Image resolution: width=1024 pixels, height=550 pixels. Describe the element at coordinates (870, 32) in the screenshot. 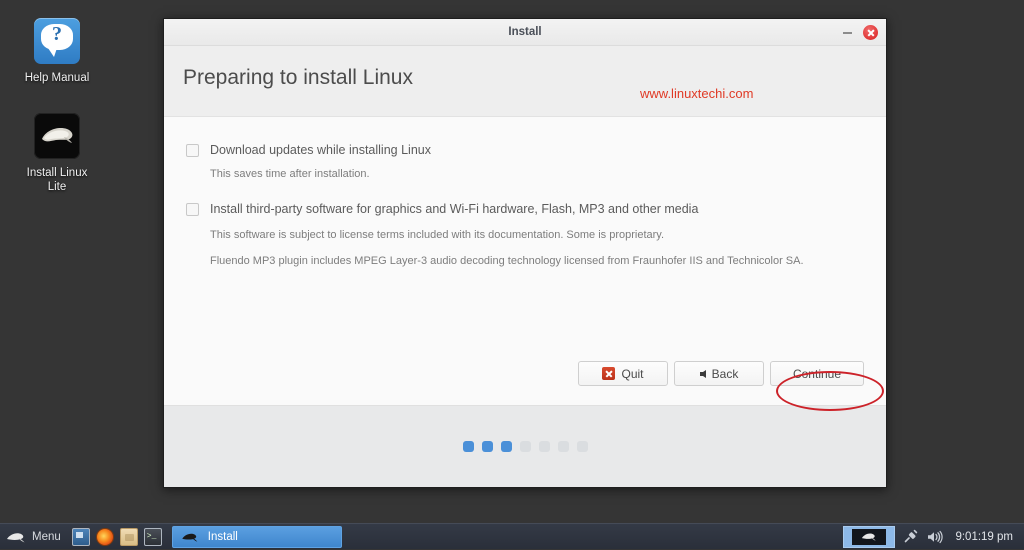

I see `close-icon` at that location.